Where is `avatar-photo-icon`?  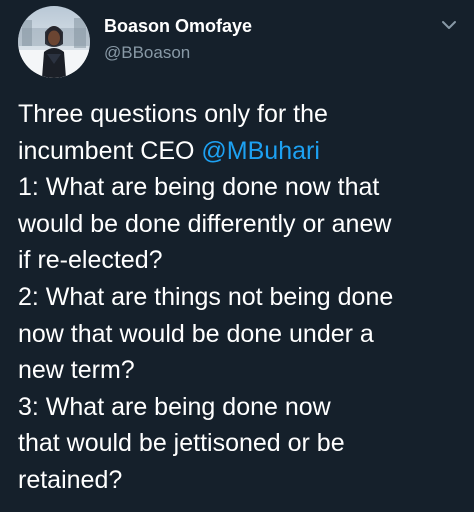 avatar-photo-icon is located at coordinates (54, 42).